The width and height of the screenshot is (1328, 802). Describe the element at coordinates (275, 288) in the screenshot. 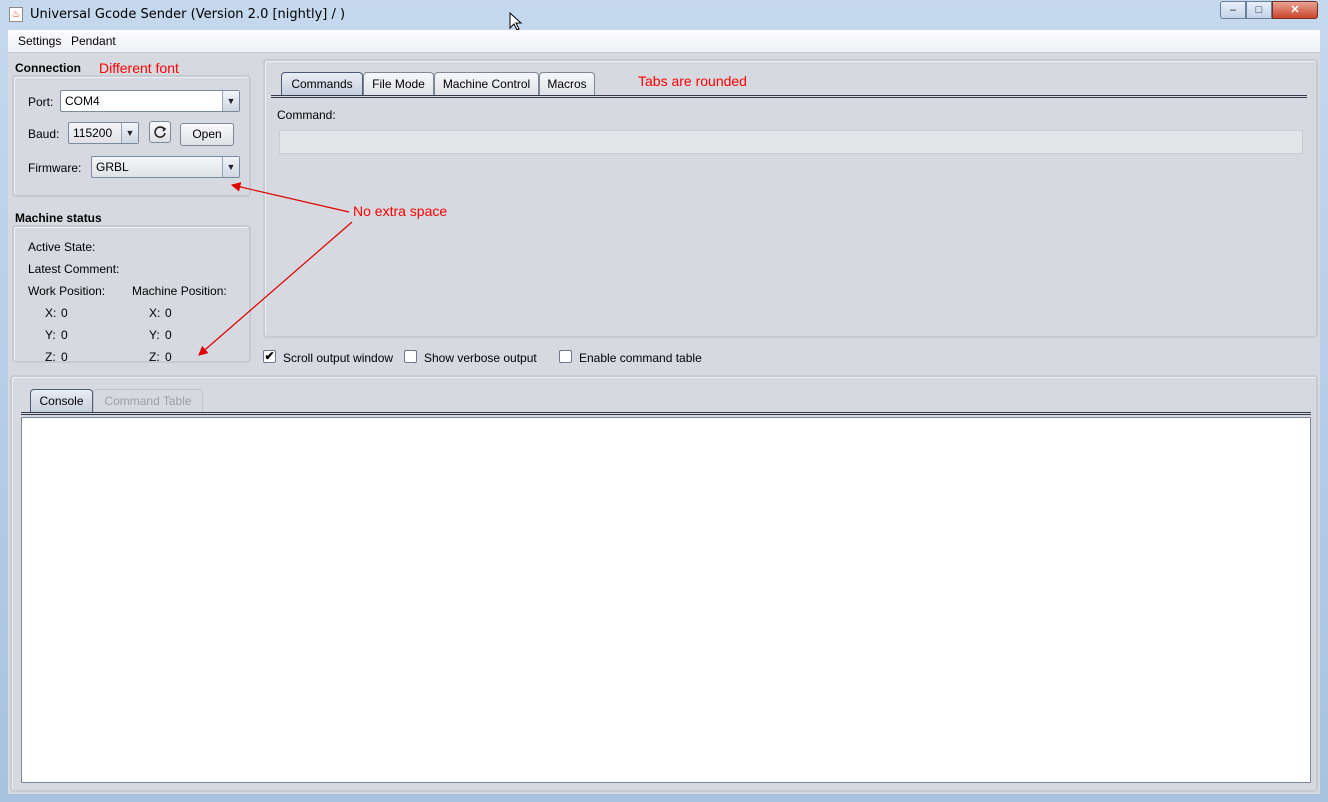

I see `arrow-to-machine-status` at that location.